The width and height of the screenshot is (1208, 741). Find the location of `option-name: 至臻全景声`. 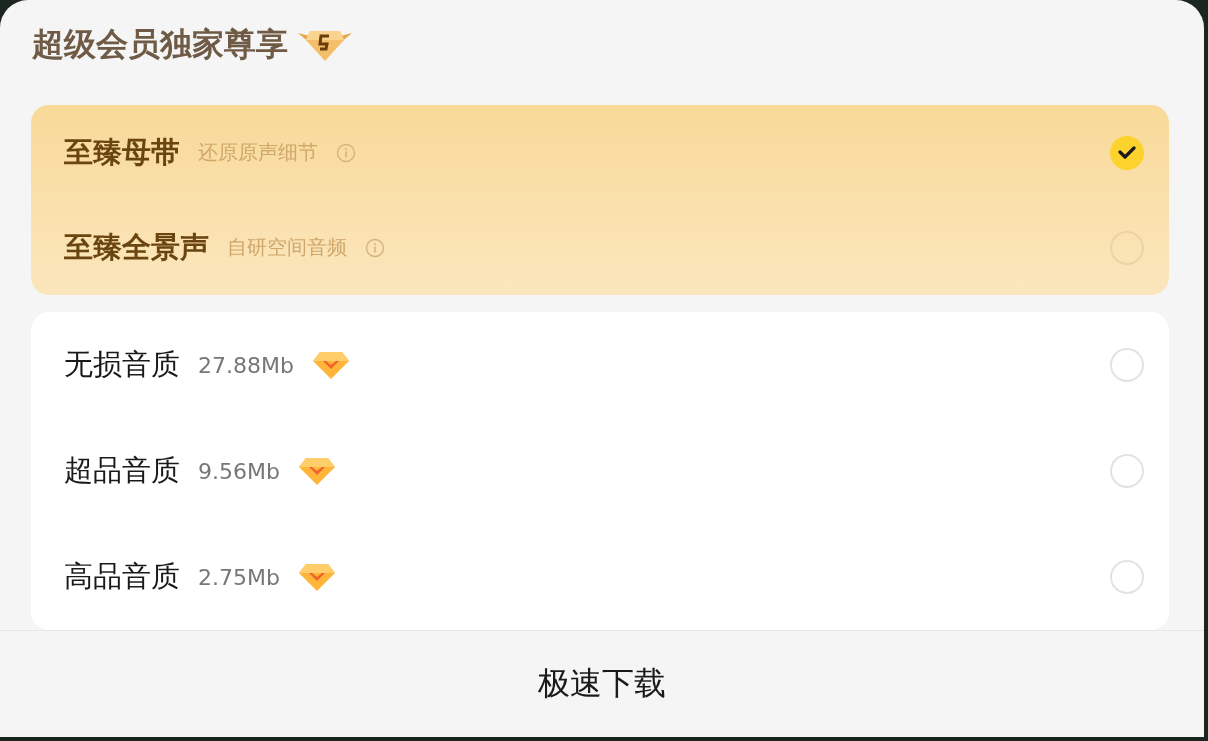

option-name: 至臻全景声 is located at coordinates (136, 247).